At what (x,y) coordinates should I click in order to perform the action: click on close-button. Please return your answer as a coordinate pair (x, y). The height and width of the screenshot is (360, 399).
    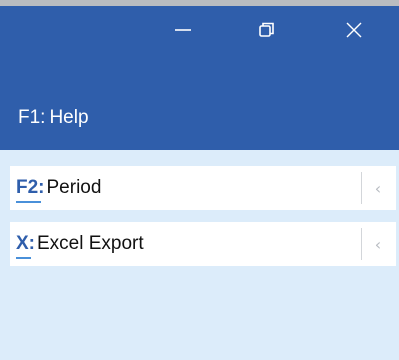
    Looking at the image, I should click on (354, 30).